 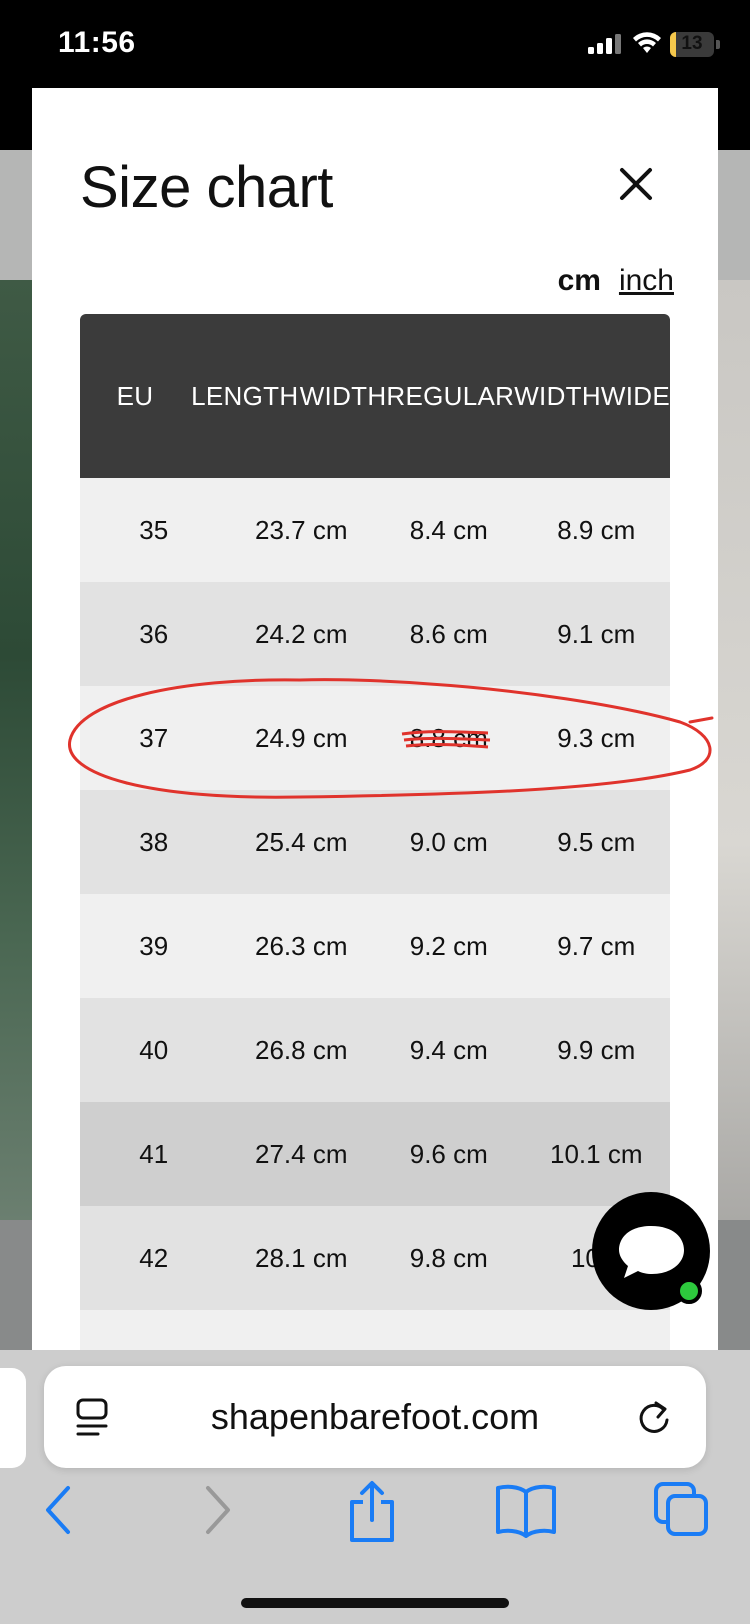 I want to click on table-row: 4228.1 cm9.8 cm10.3, so click(x=375, y=1258).